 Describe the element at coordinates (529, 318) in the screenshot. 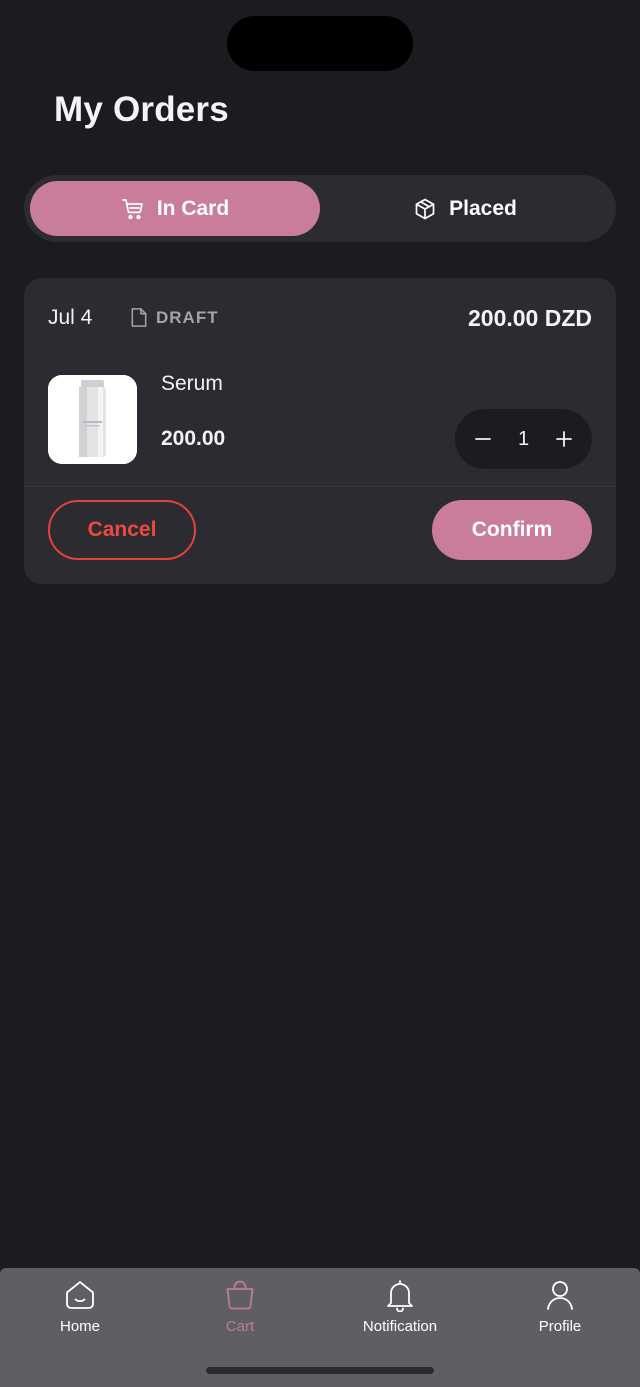

I see `order-total: 200.00 DZD` at that location.